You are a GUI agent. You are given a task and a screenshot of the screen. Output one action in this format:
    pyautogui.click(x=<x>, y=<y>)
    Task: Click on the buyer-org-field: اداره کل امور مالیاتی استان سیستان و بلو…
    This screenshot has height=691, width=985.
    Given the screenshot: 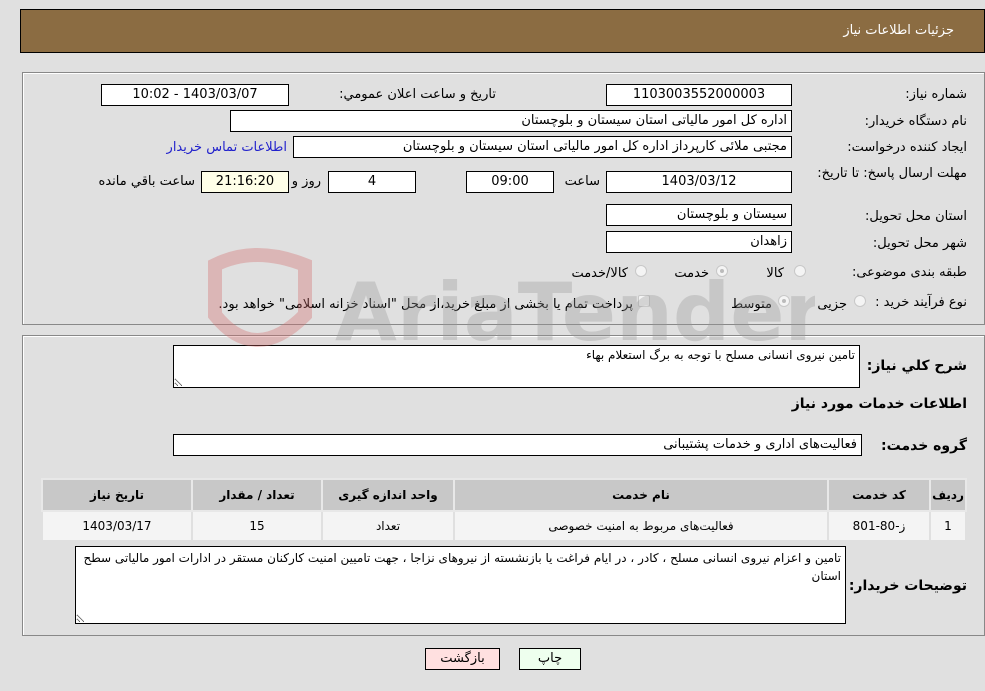 What is the action you would take?
    pyautogui.click(x=511, y=121)
    